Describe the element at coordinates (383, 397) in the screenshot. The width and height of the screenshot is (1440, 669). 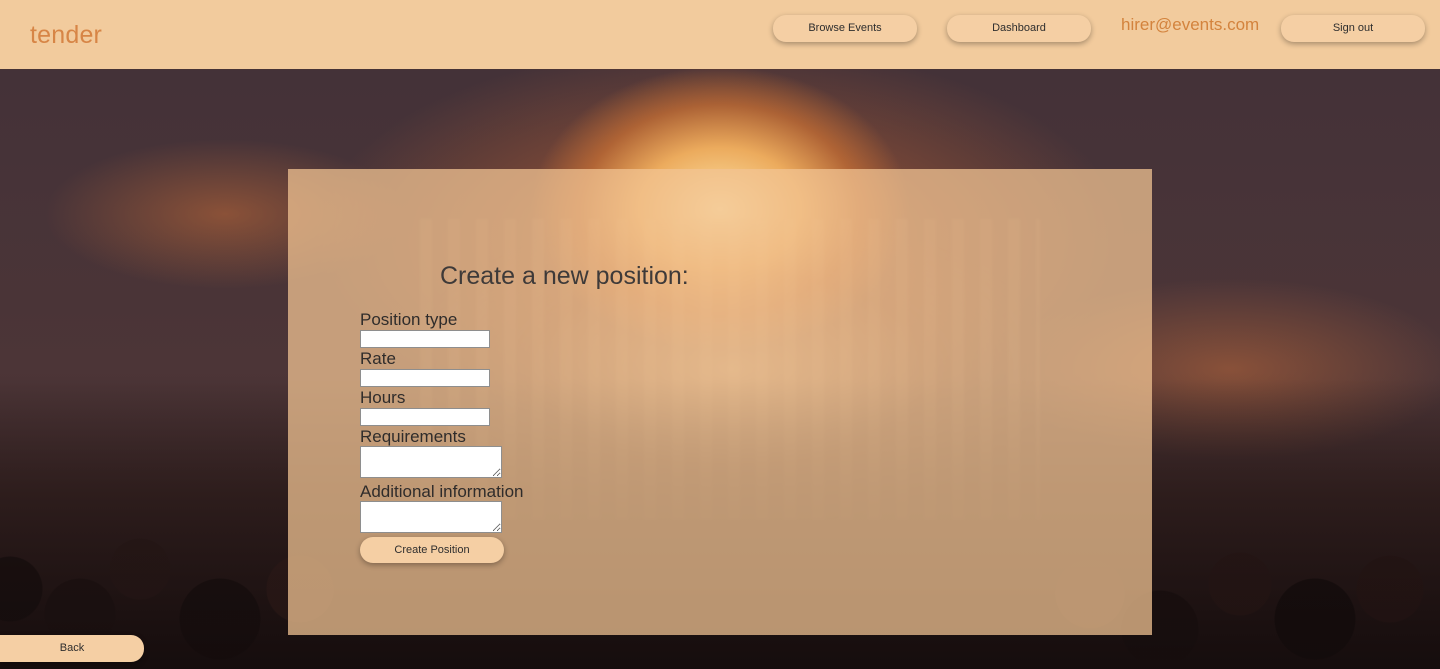
I see `hours-label: Hours` at that location.